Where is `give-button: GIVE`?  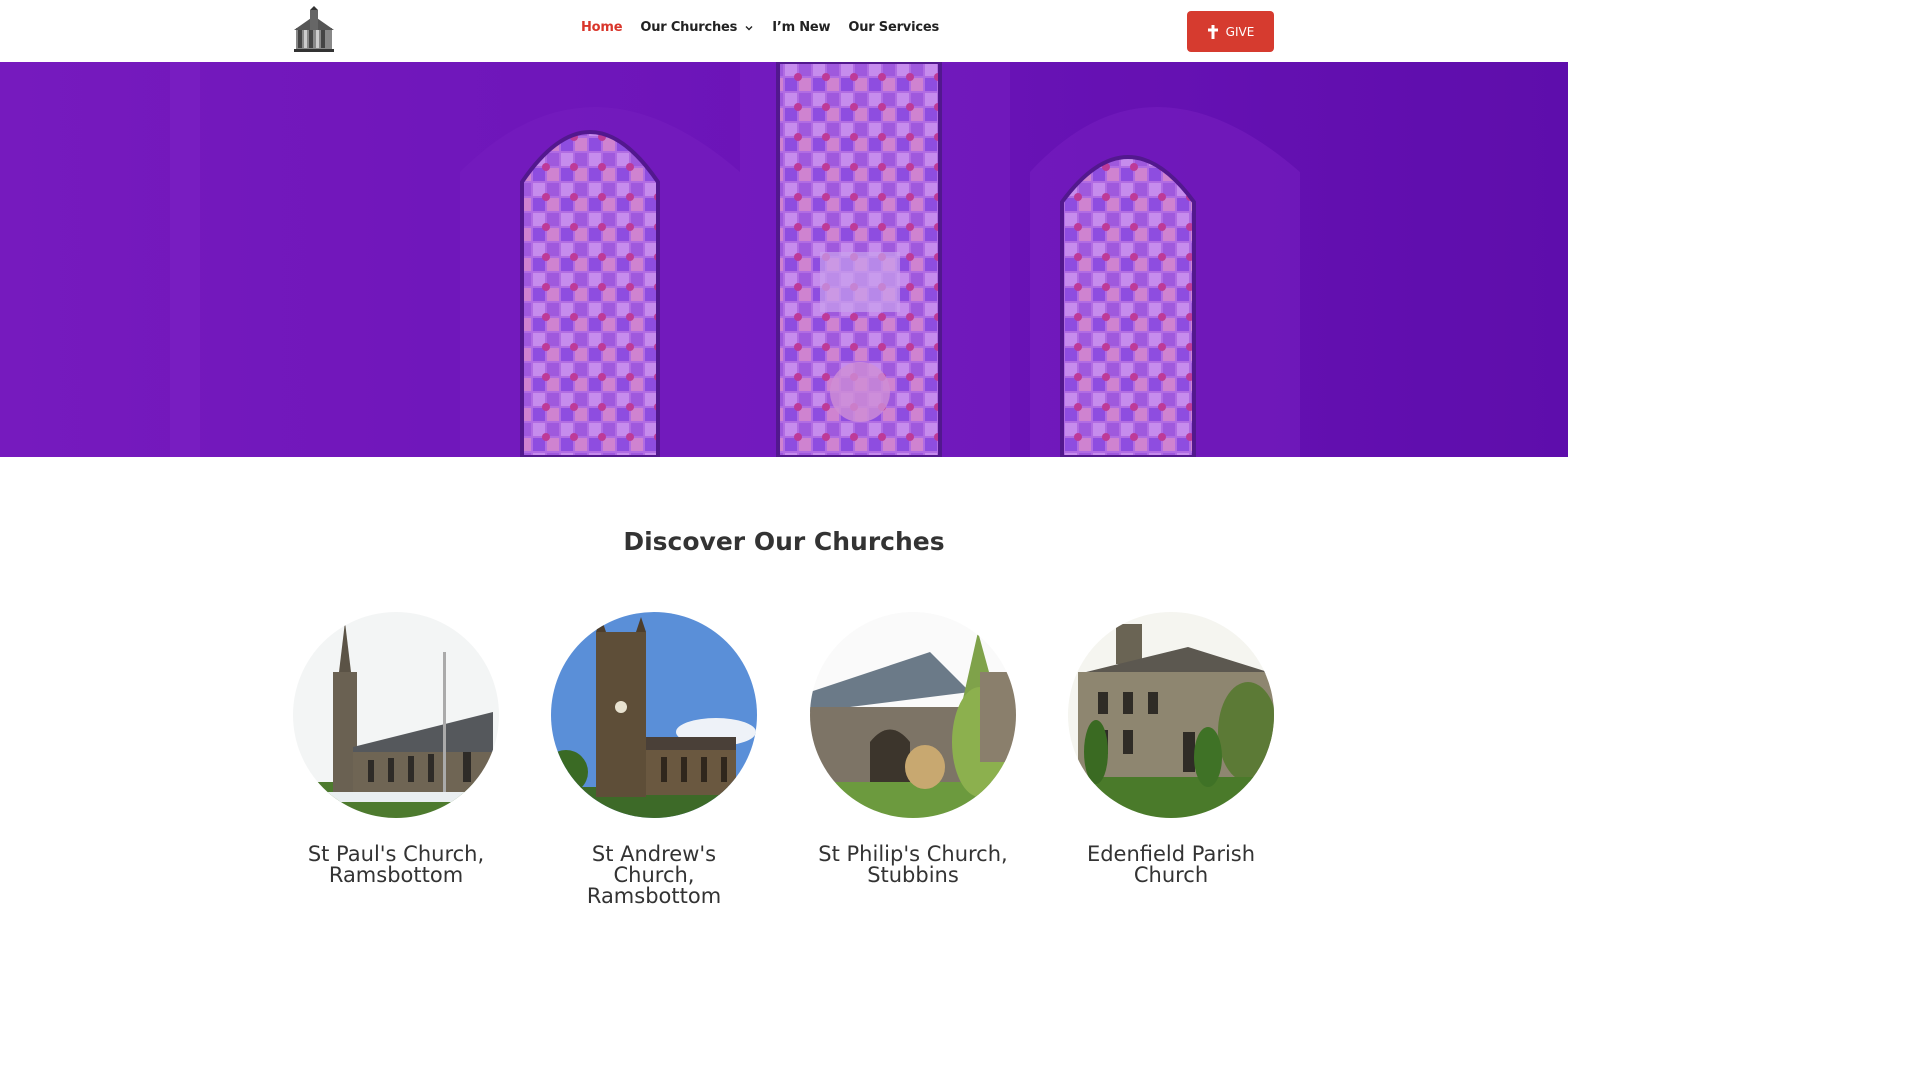 give-button: GIVE is located at coordinates (1230, 31).